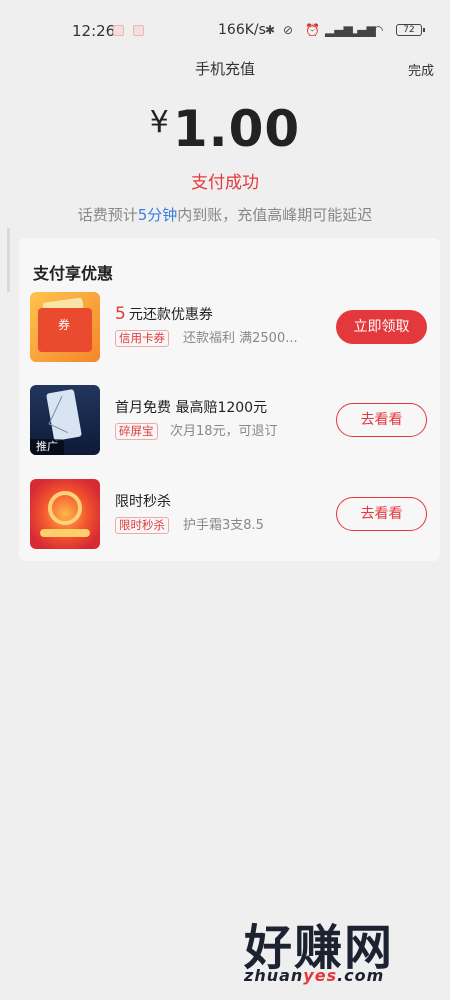 Image resolution: width=450 pixels, height=1000 pixels. I want to click on offer-tag: 信用卡券, so click(142, 338).